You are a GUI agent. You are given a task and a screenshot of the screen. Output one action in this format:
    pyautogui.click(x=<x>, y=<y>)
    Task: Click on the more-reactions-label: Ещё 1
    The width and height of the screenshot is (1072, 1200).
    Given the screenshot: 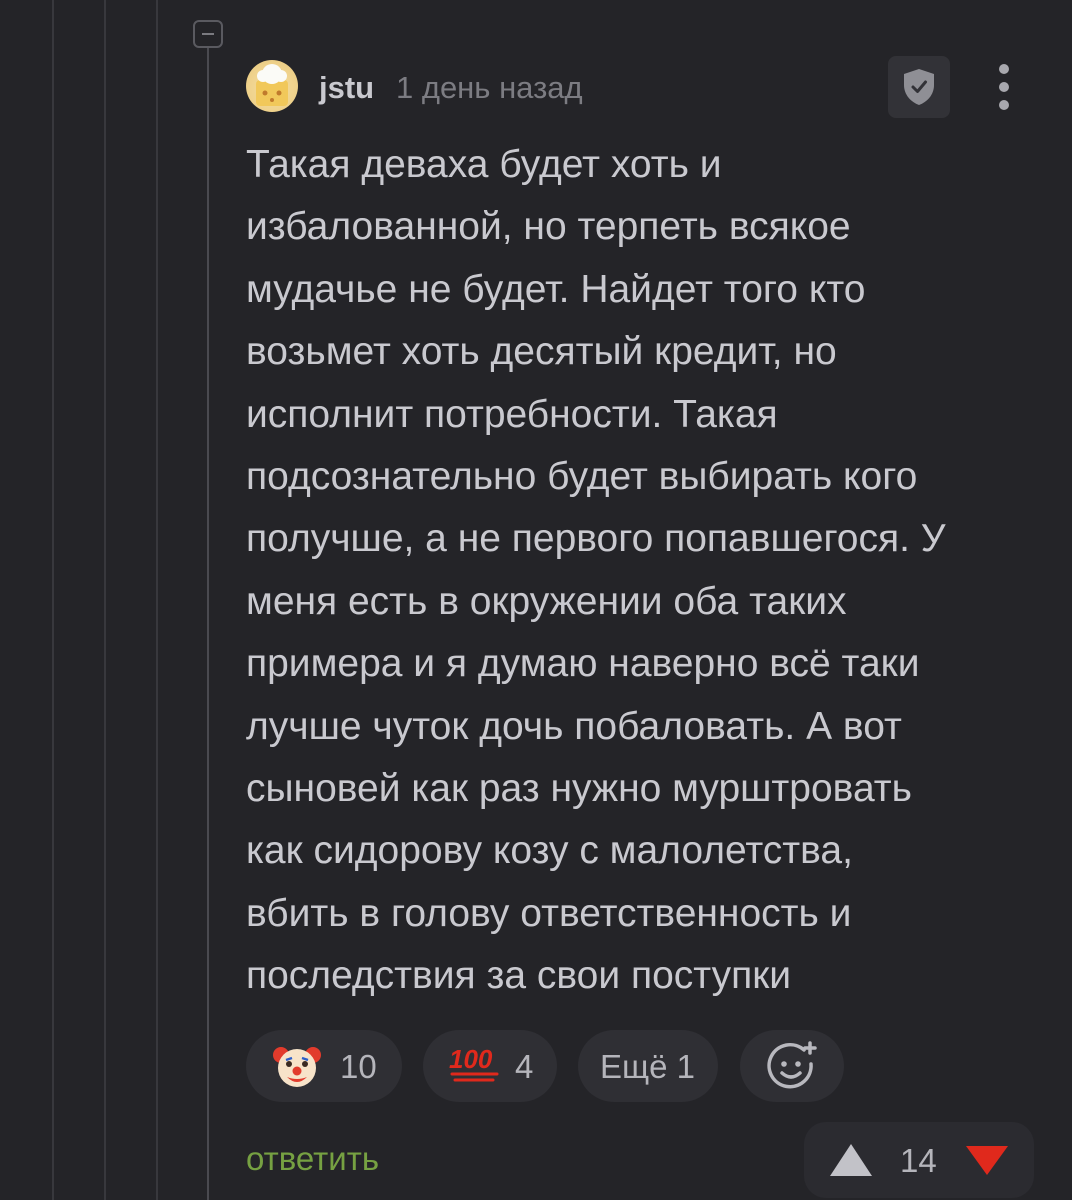 What is the action you would take?
    pyautogui.click(x=648, y=1066)
    